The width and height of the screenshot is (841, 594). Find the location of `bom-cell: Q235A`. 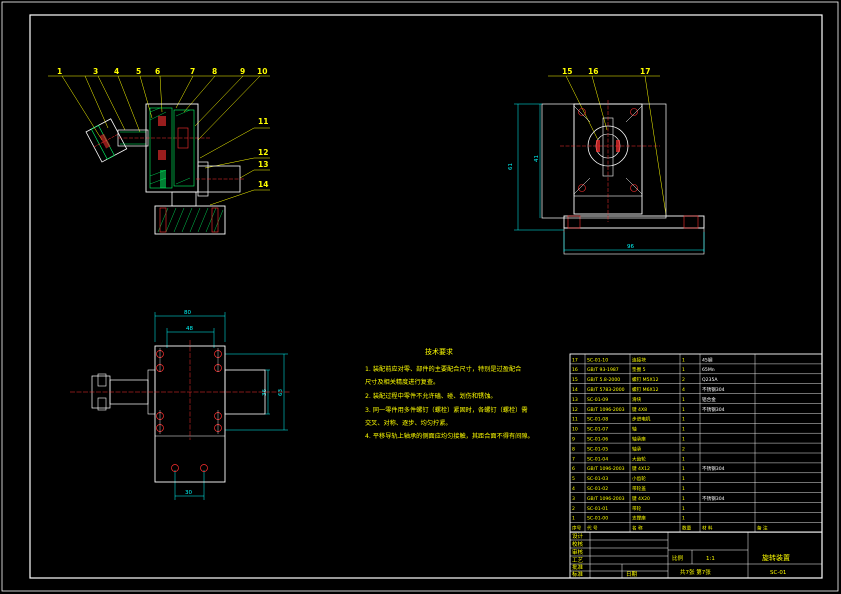

bom-cell: Q235A is located at coordinates (710, 380).